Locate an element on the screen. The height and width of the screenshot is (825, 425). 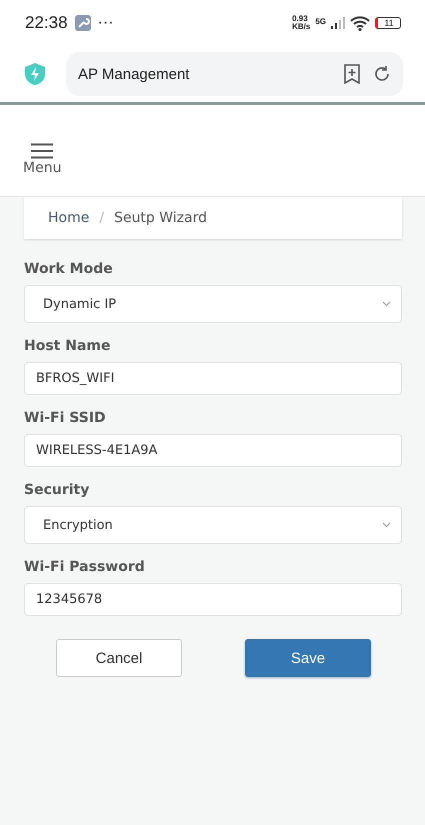
wrench-icon is located at coordinates (82, 23).